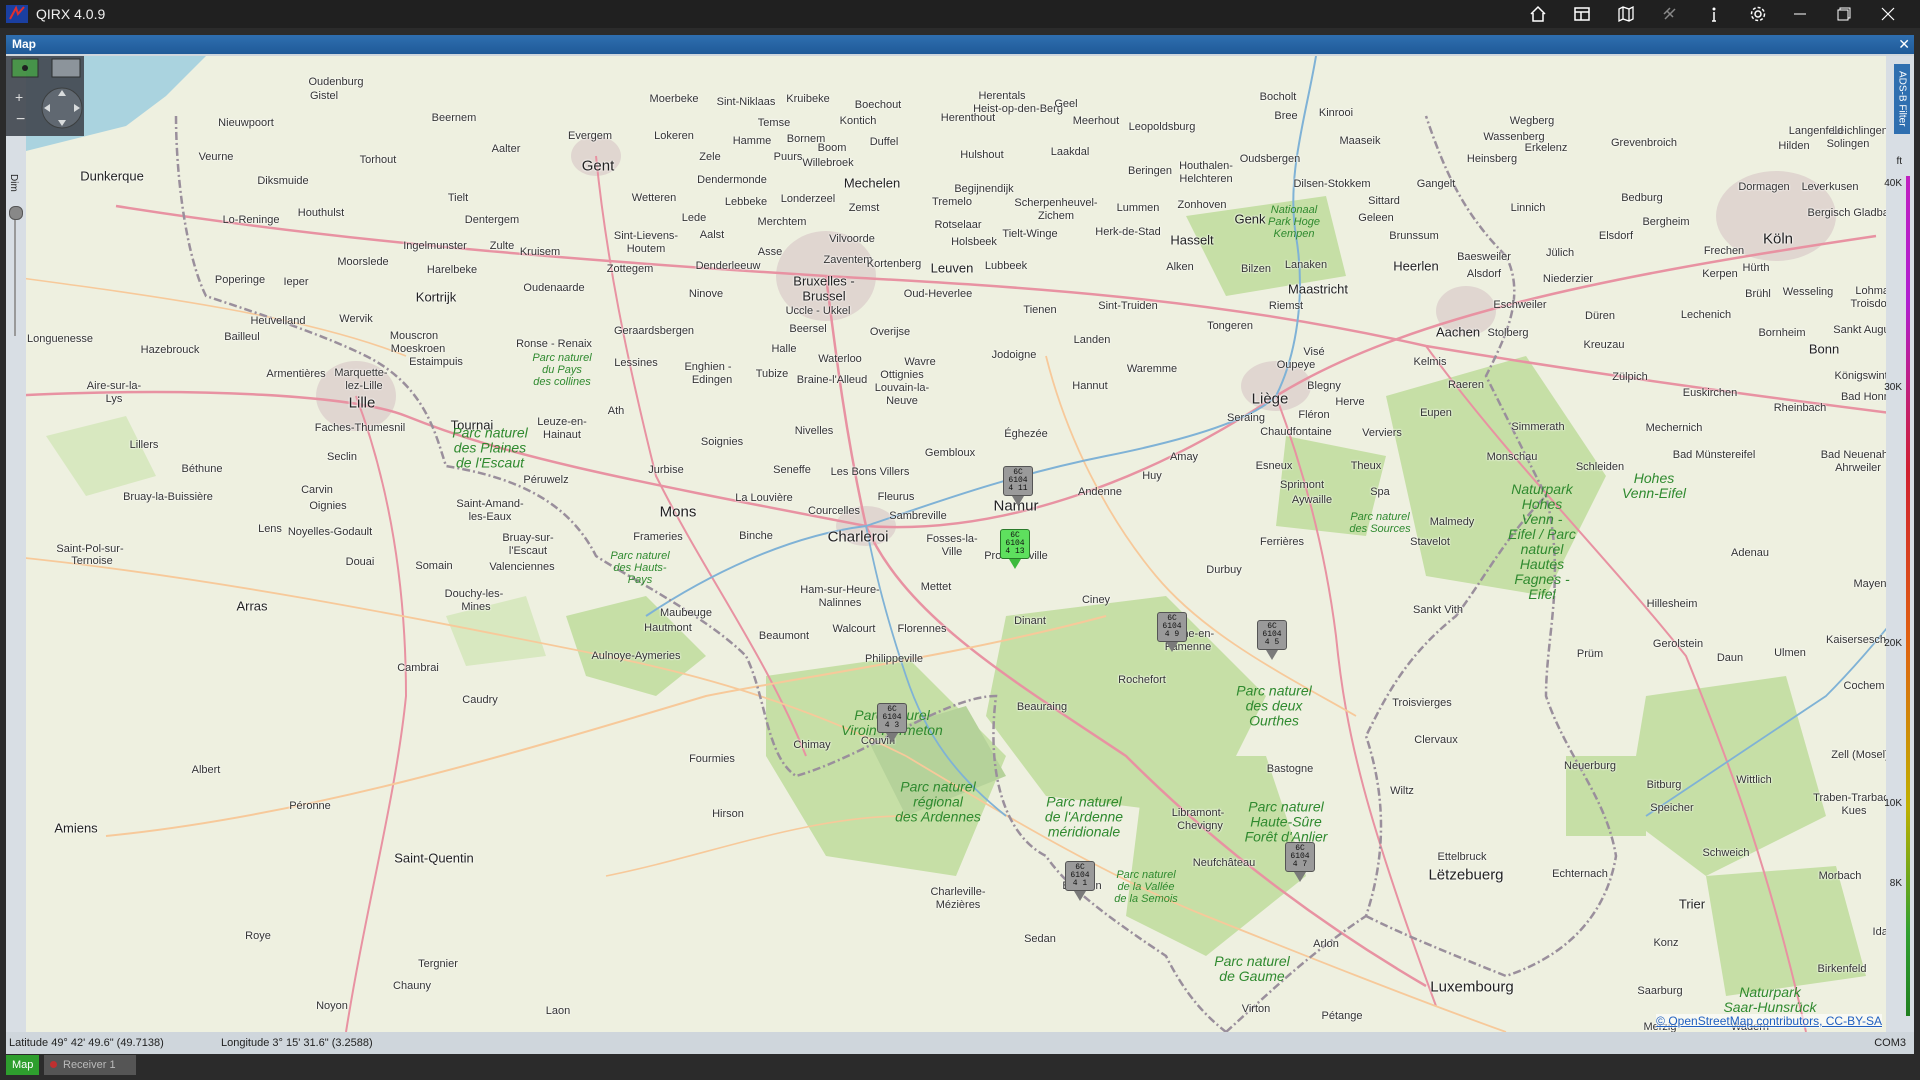 This screenshot has width=1920, height=1080. What do you see at coordinates (1326, 944) in the screenshot?
I see `place-label: Arlon` at bounding box center [1326, 944].